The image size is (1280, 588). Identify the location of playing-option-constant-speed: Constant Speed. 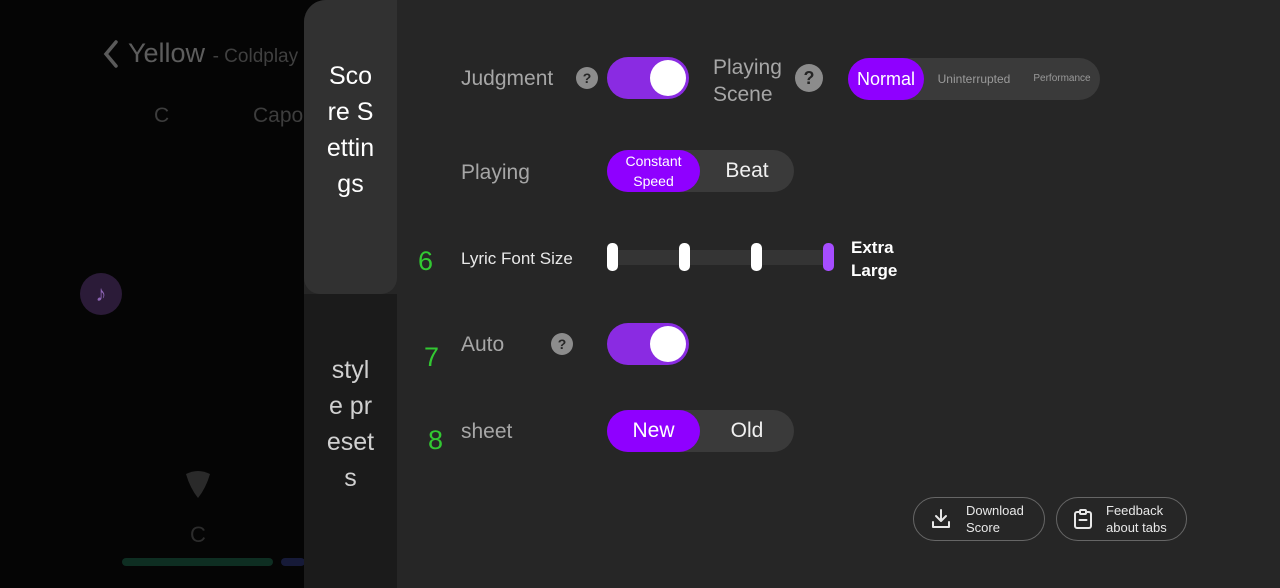
(653, 171).